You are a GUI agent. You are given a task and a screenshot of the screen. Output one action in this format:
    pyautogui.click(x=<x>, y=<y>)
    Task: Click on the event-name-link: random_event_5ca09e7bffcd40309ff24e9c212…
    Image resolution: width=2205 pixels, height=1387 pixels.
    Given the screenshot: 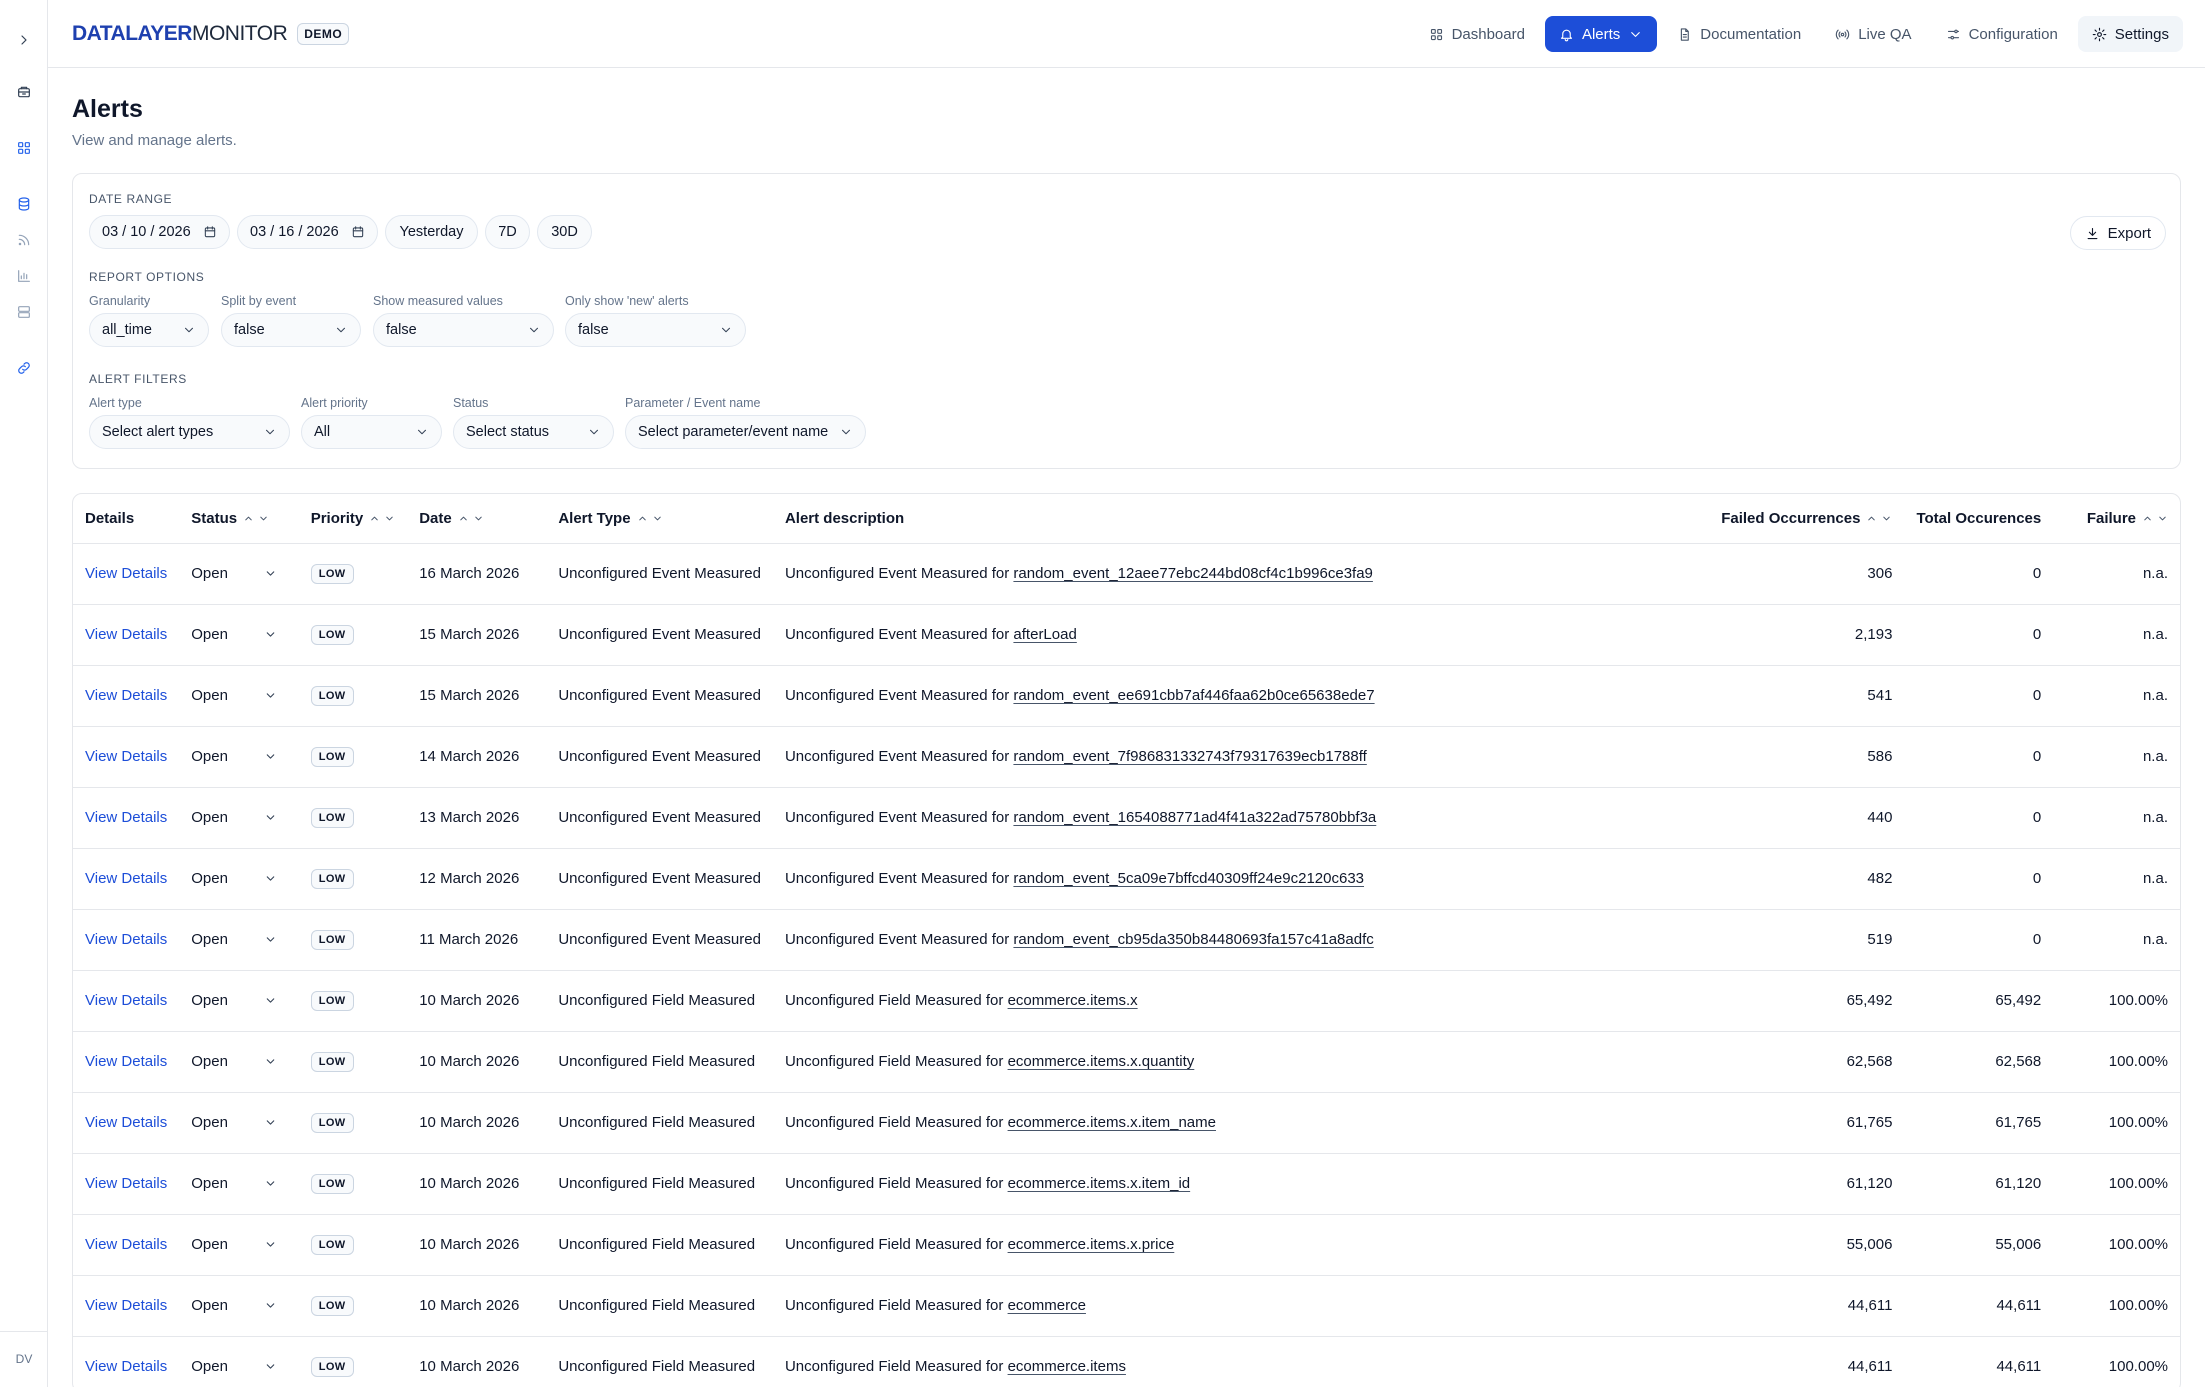 What is the action you would take?
    pyautogui.click(x=1188, y=878)
    